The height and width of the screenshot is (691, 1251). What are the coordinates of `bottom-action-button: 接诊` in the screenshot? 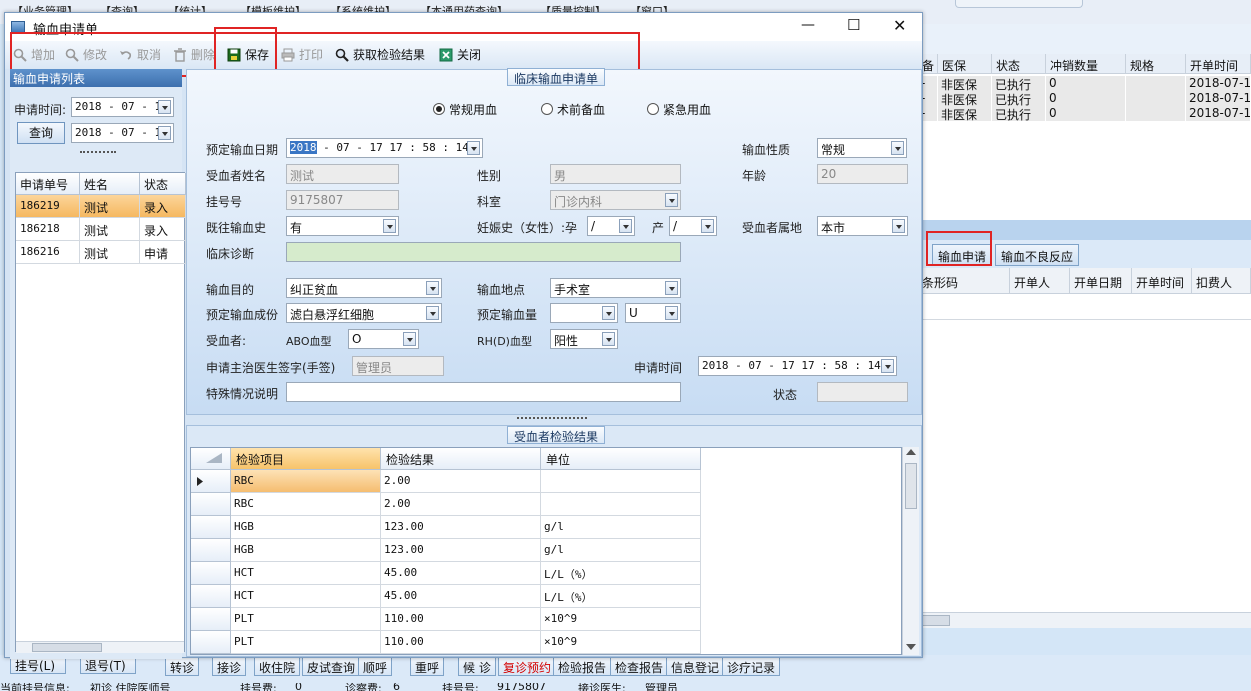 It's located at (229, 666).